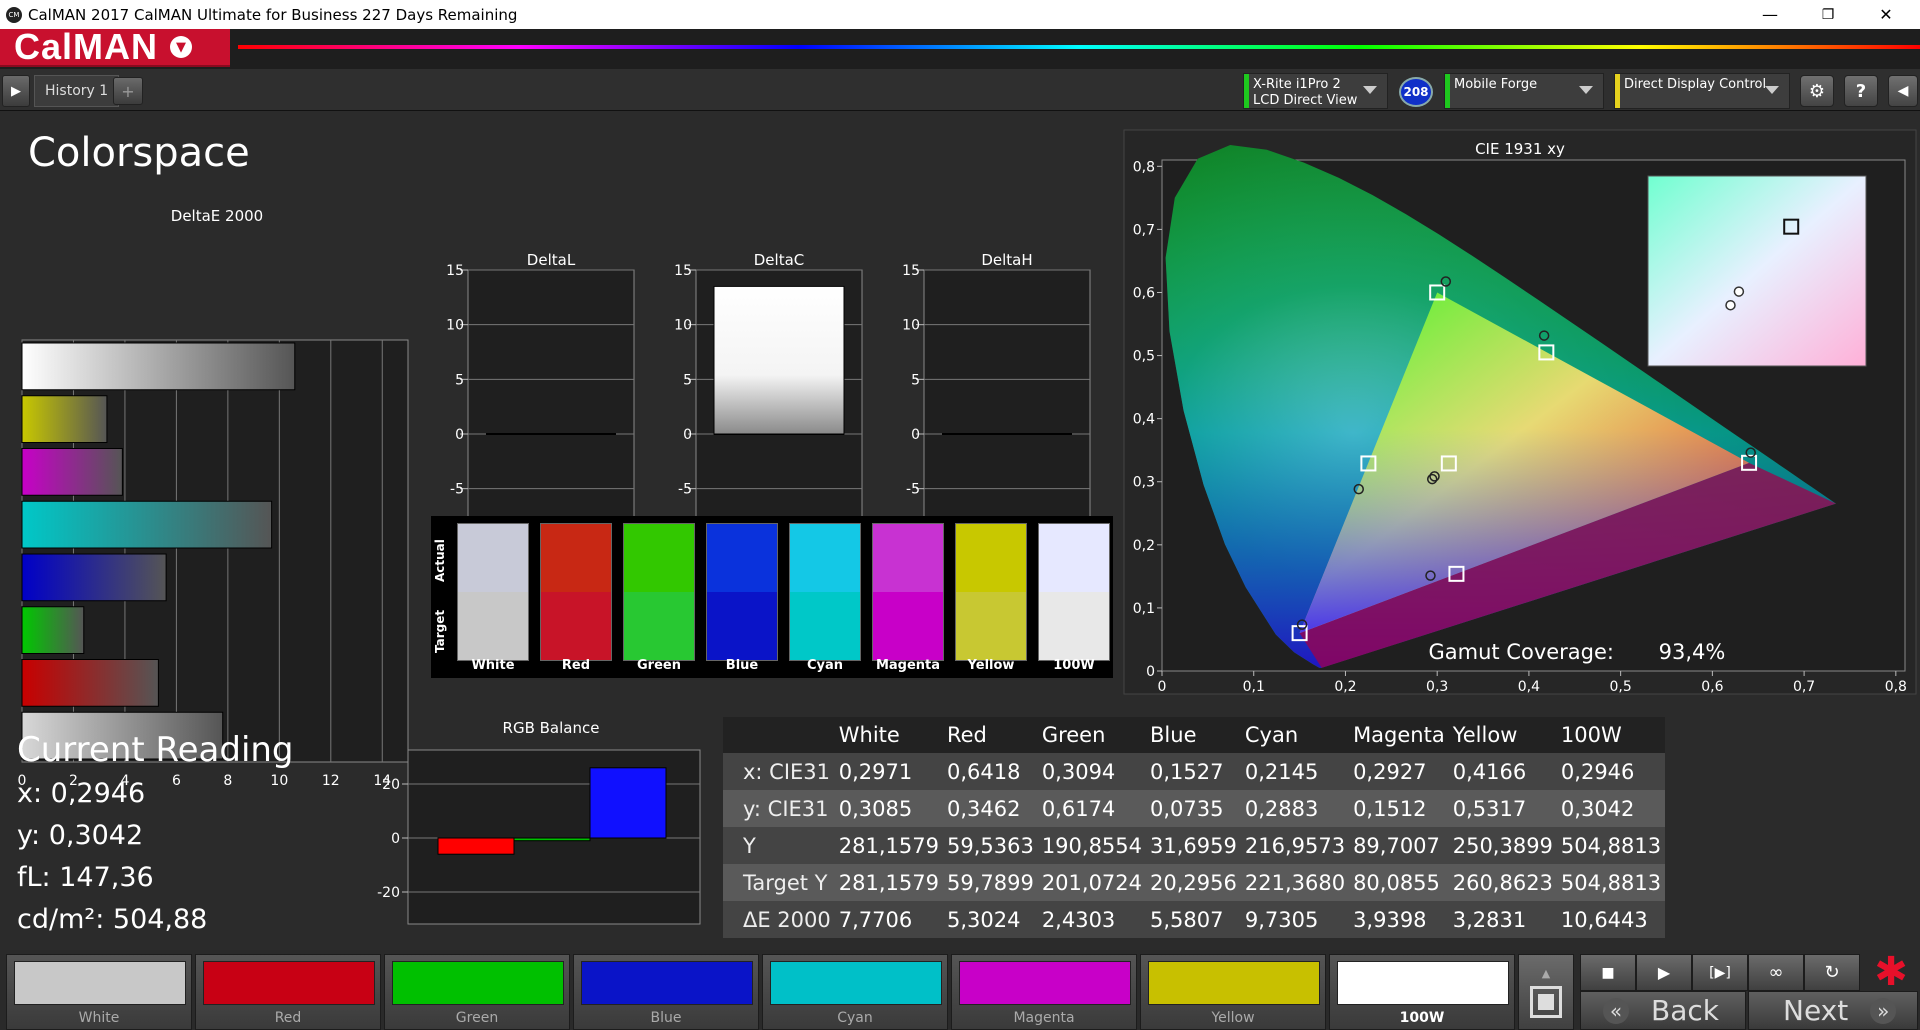 This screenshot has width=1920, height=1030. Describe the element at coordinates (1770, 14) in the screenshot. I see `minimize-button: —` at that location.